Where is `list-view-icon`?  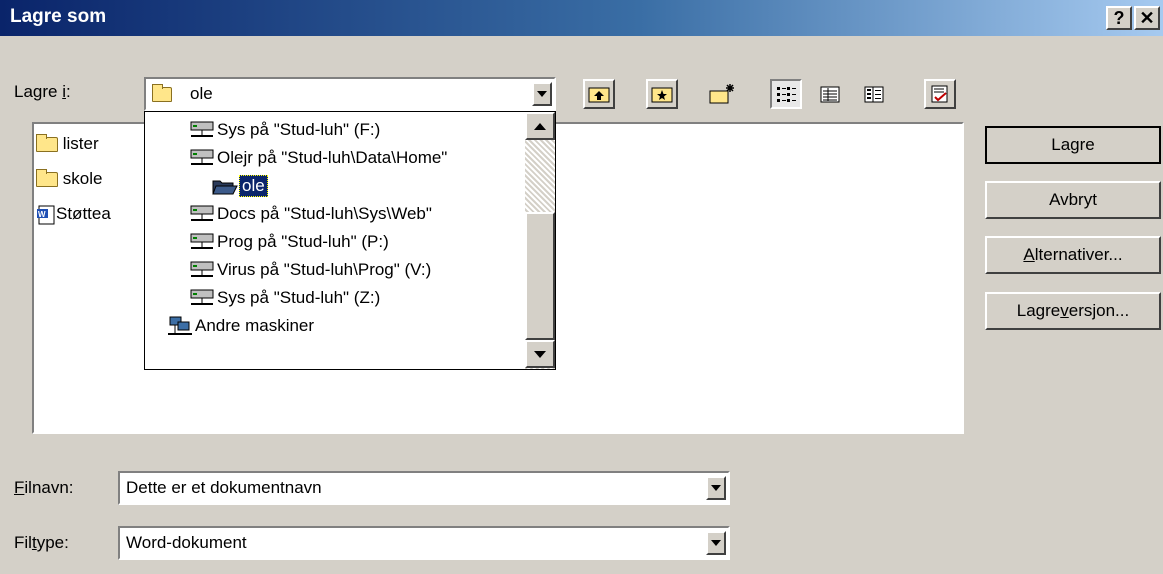
list-view-icon is located at coordinates (786, 94).